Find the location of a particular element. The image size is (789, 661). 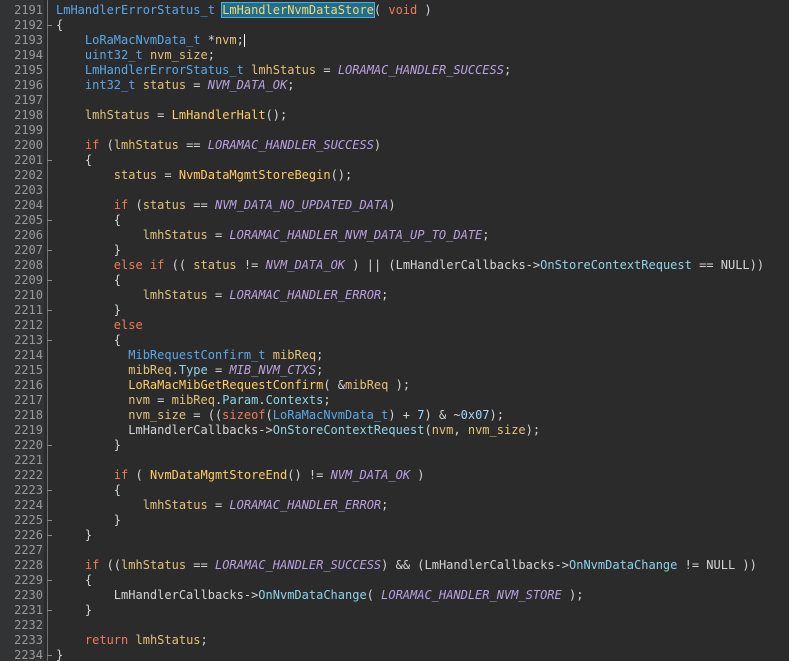

code-line: 2210 lmhStatus = LORAMAC_HANDLER_ERROR; is located at coordinates (394, 295).